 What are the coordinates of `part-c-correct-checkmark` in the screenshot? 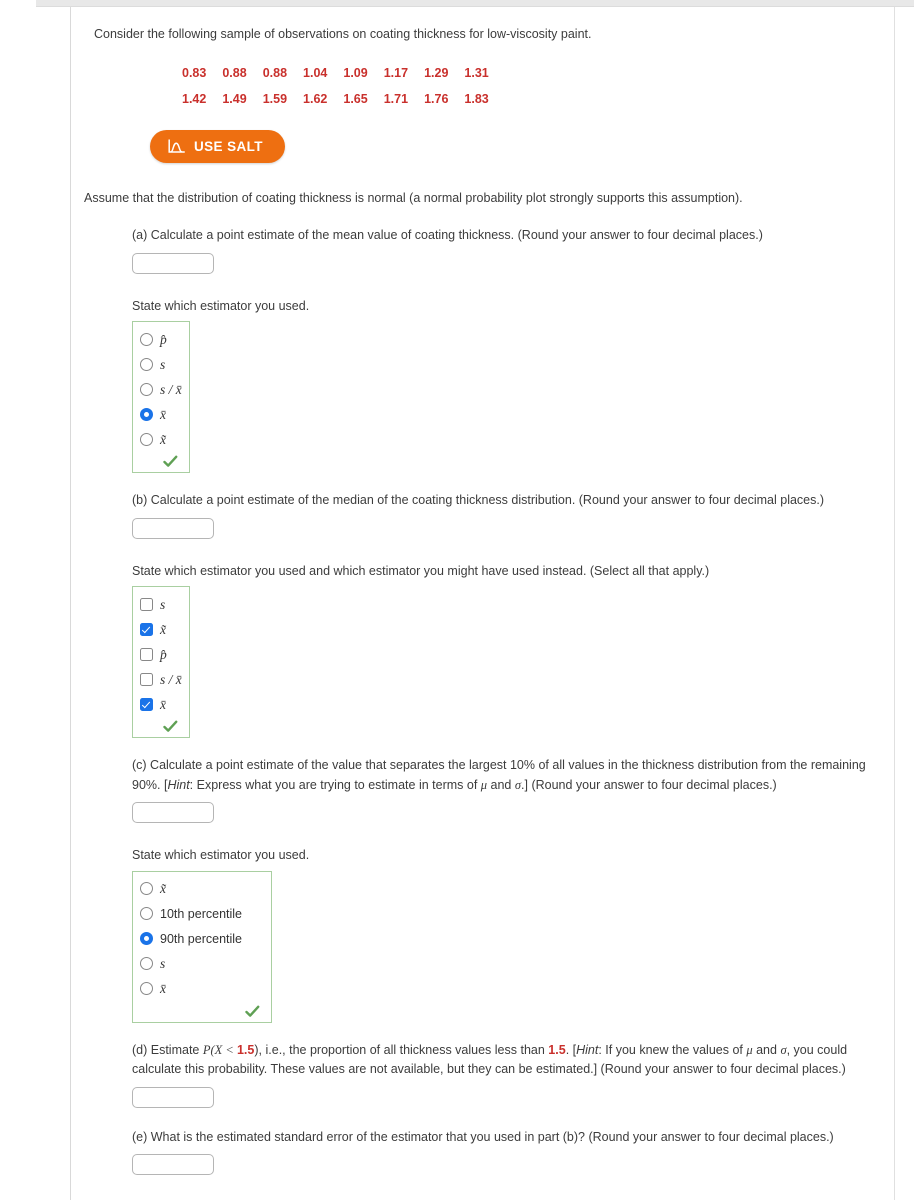 It's located at (201, 1011).